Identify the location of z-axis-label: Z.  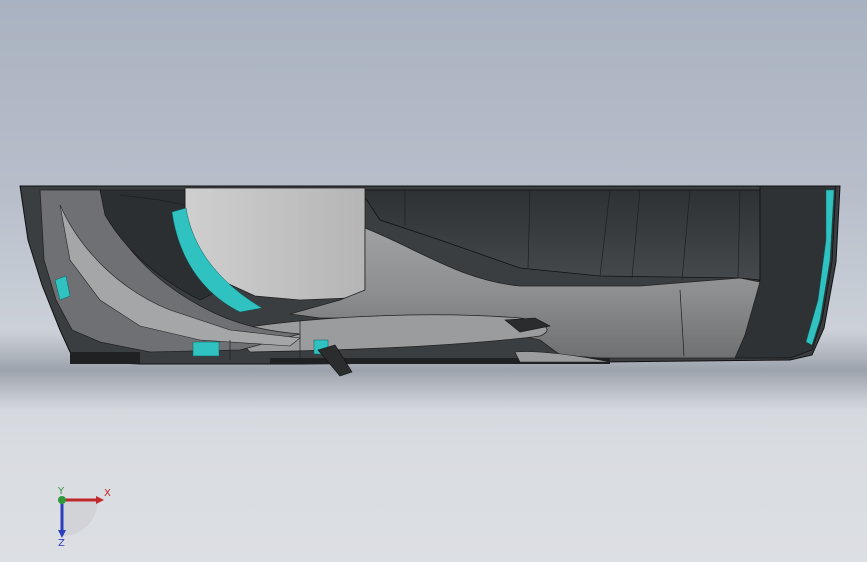
(61, 543).